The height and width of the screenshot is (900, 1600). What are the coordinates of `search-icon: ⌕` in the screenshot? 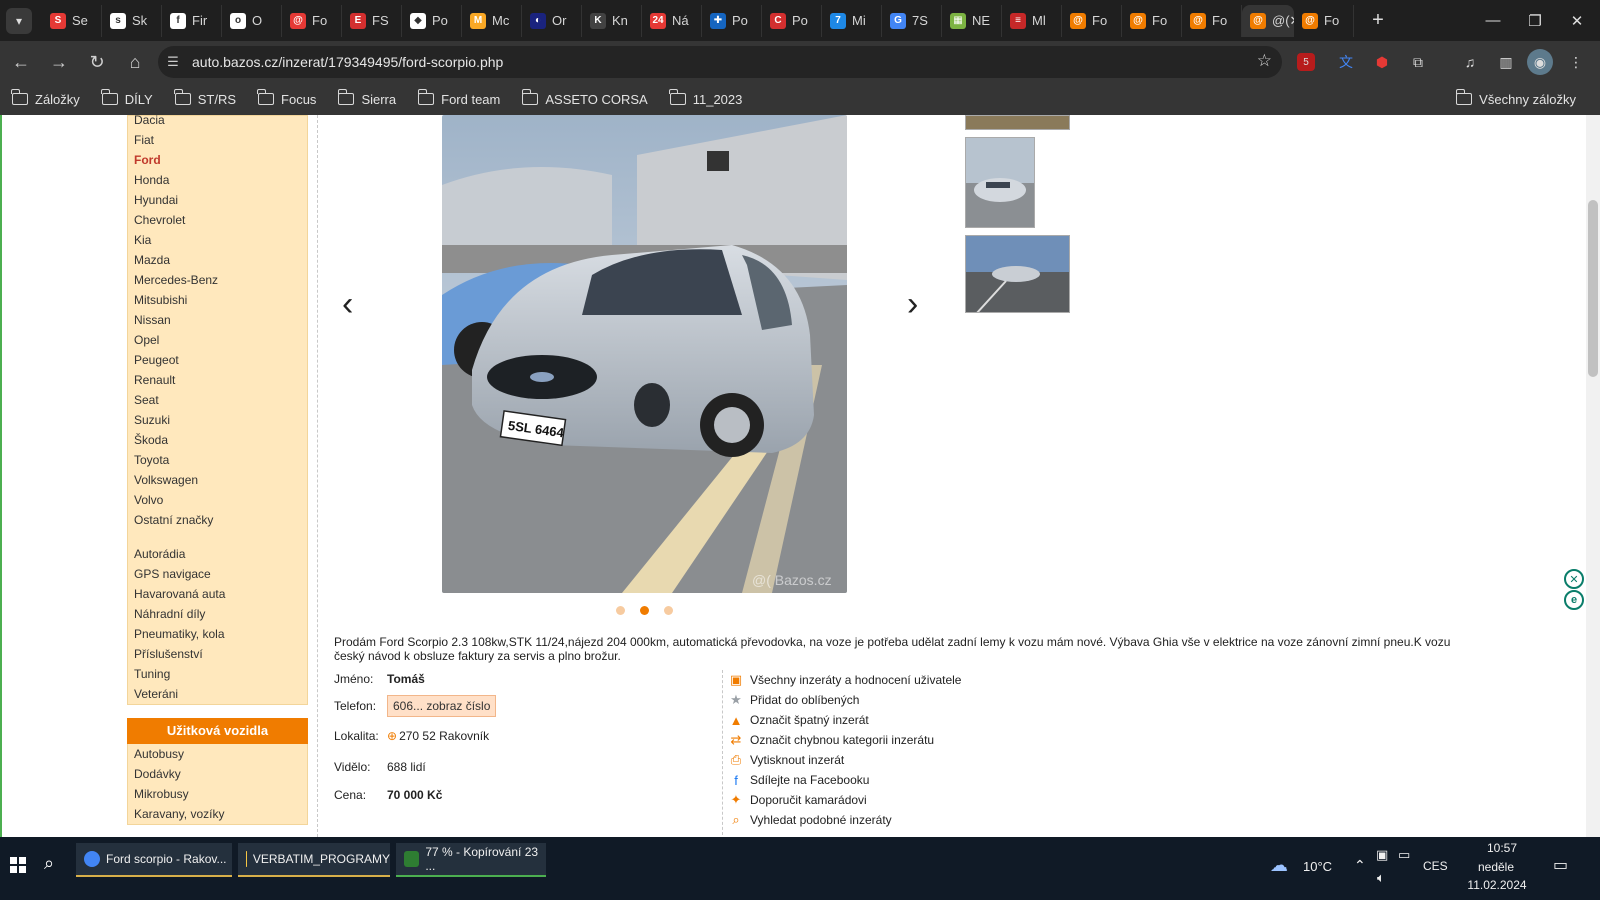 It's located at (49, 863).